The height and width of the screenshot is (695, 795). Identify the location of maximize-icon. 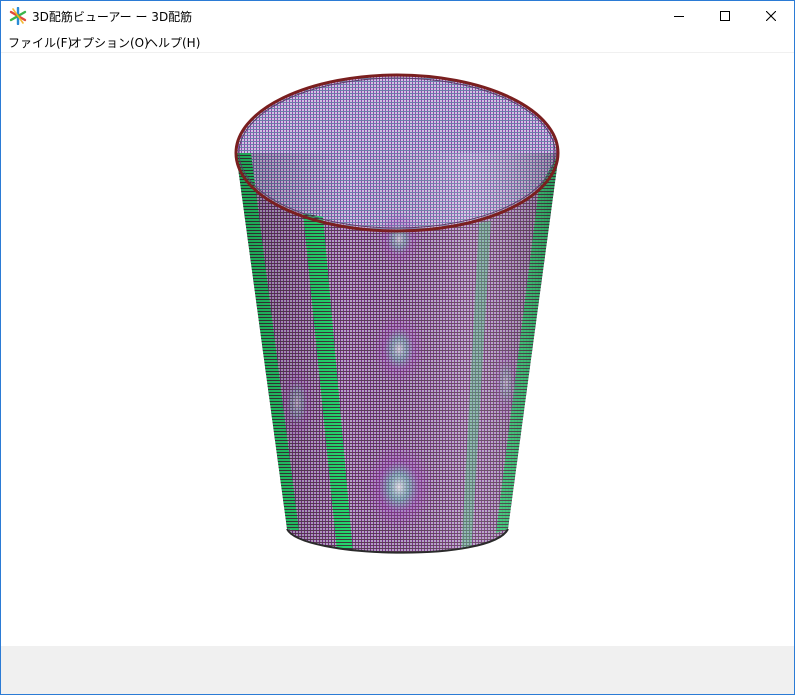
(725, 16).